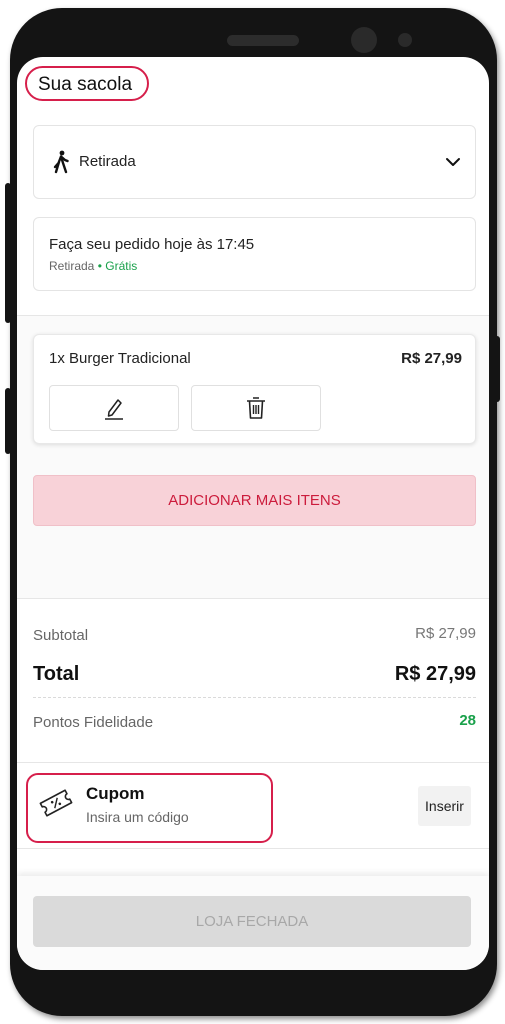 The image size is (505, 1024). I want to click on chevron-down-icon, so click(453, 162).